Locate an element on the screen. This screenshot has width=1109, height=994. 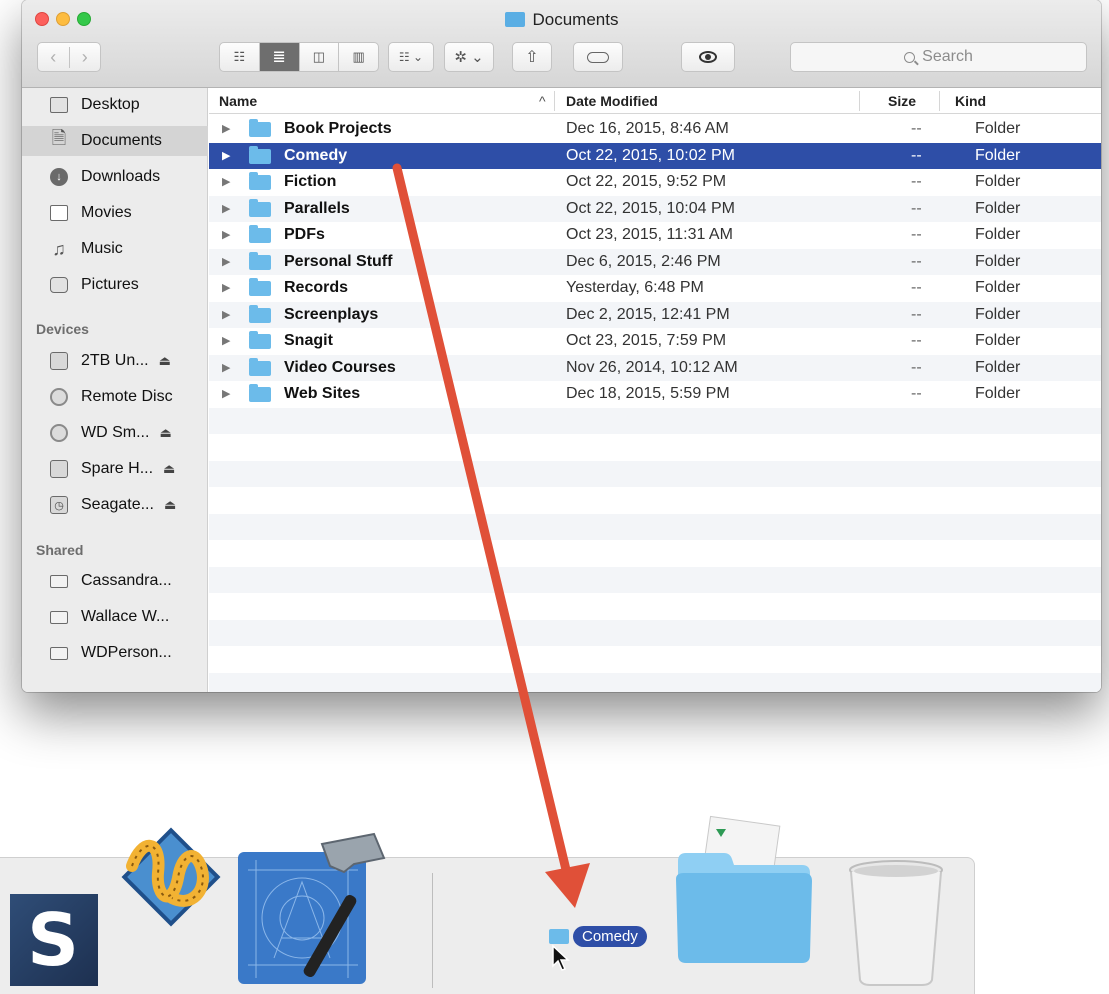
list-view-button: ≣ is located at coordinates (278, 57).